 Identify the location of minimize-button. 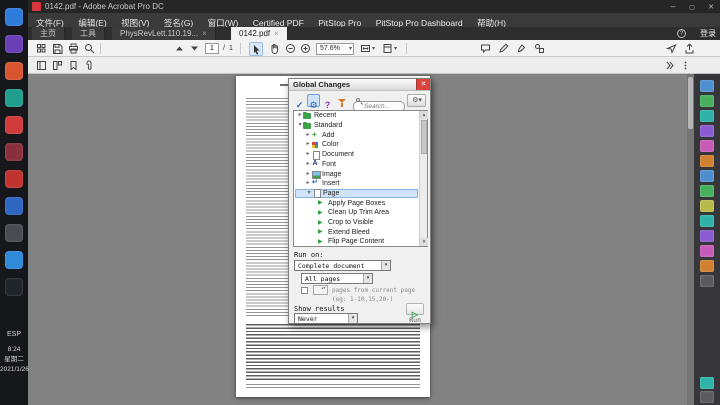
(673, 6).